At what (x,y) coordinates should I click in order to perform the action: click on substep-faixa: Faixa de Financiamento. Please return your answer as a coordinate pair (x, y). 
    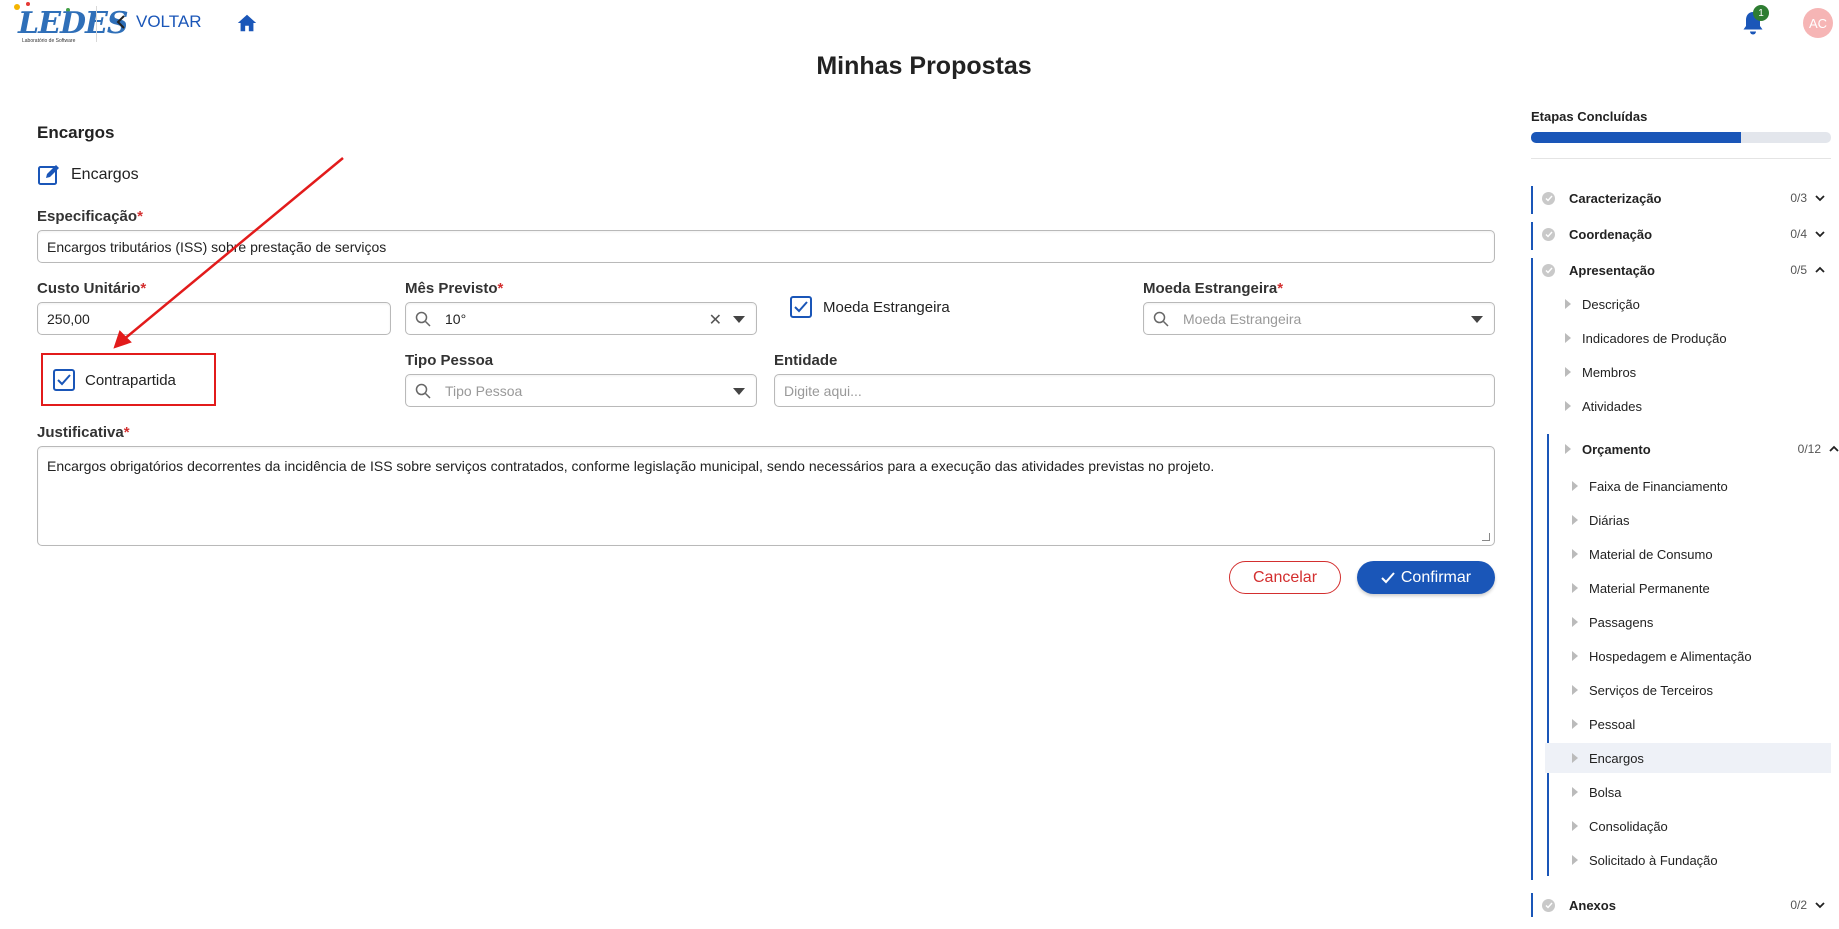
    Looking at the image, I should click on (1691, 486).